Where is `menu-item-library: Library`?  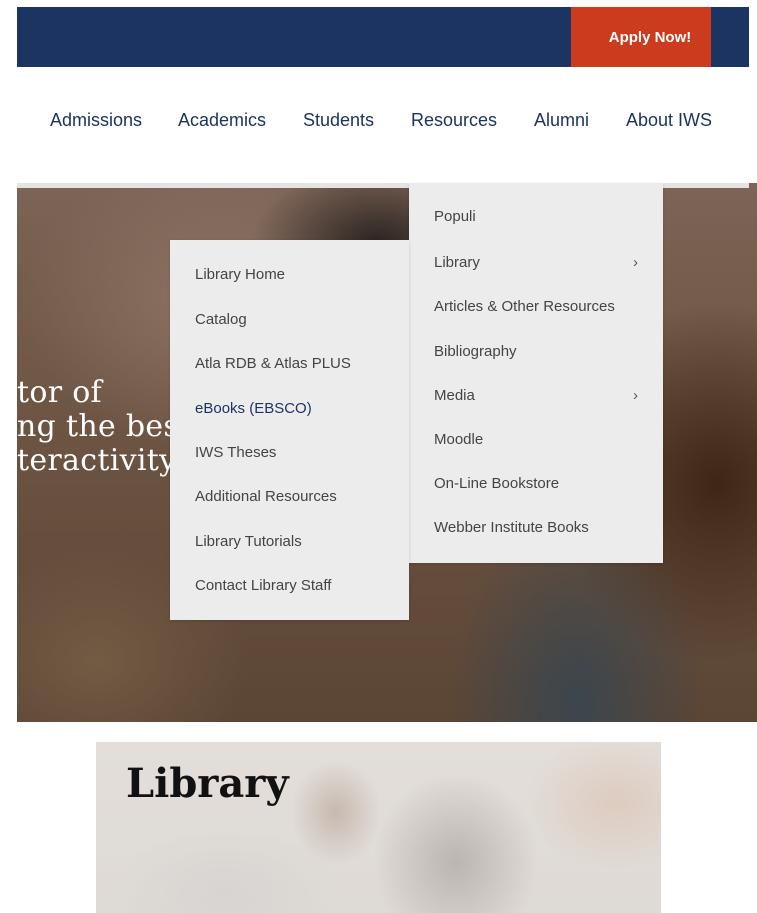 menu-item-library: Library is located at coordinates (457, 262).